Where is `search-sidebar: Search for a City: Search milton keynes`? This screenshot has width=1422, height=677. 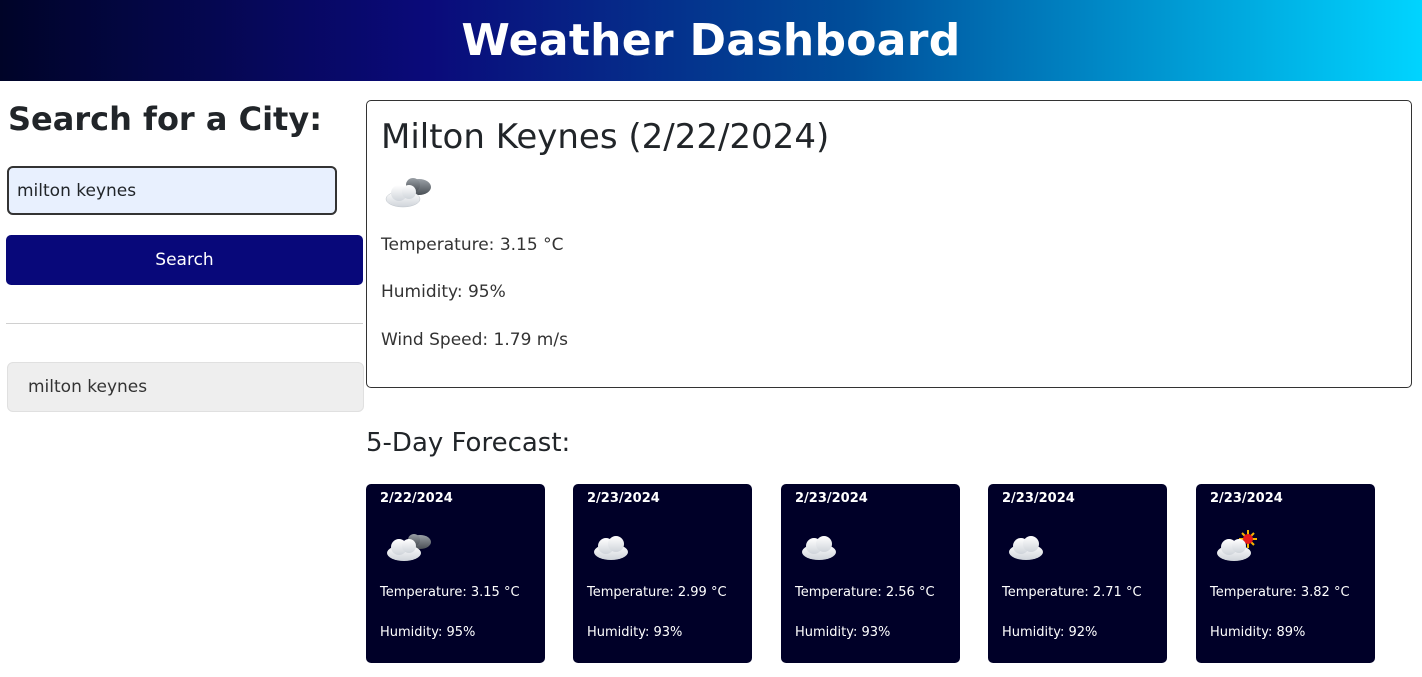 search-sidebar: Search for a City: Search milton keynes is located at coordinates (185, 256).